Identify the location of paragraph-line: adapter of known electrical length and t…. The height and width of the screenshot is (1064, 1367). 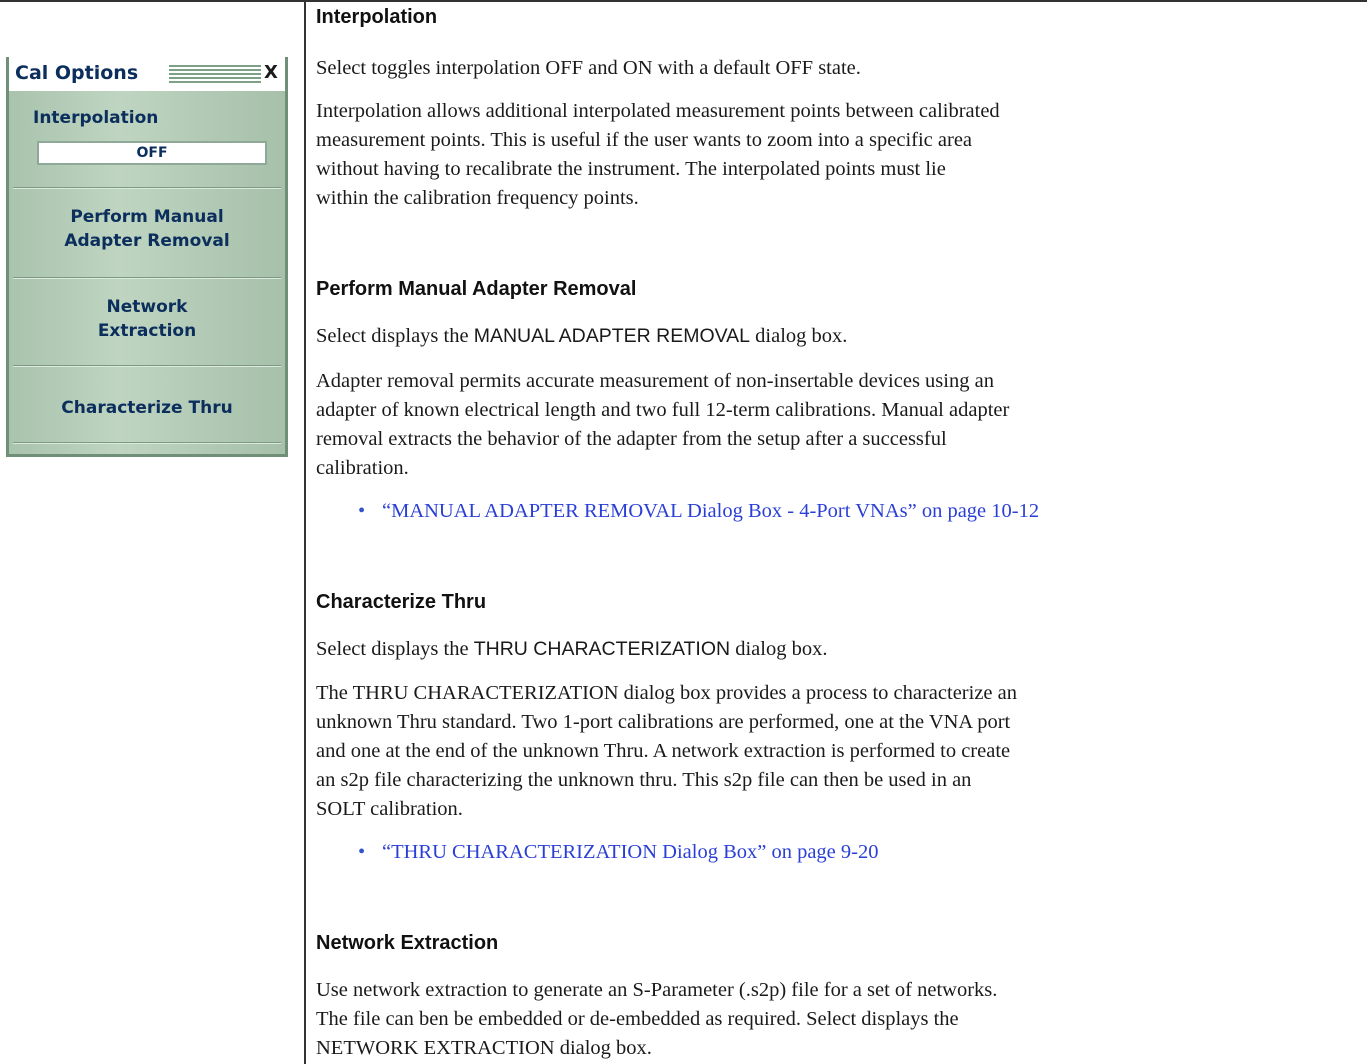
(663, 410).